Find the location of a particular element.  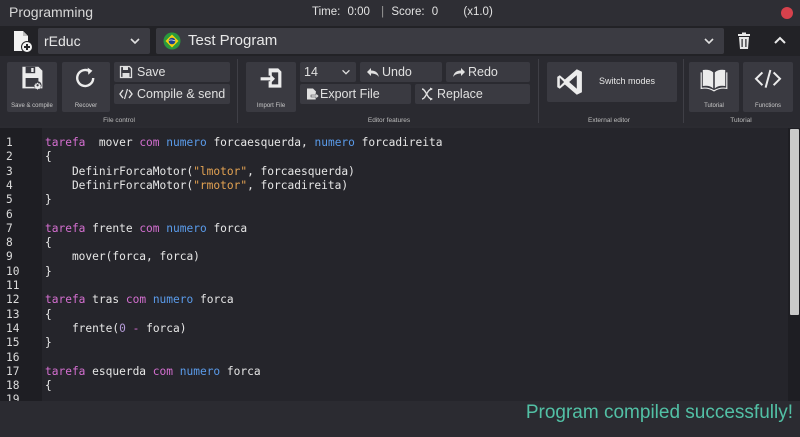

status-bar: Program compiled successfully! is located at coordinates (400, 419).